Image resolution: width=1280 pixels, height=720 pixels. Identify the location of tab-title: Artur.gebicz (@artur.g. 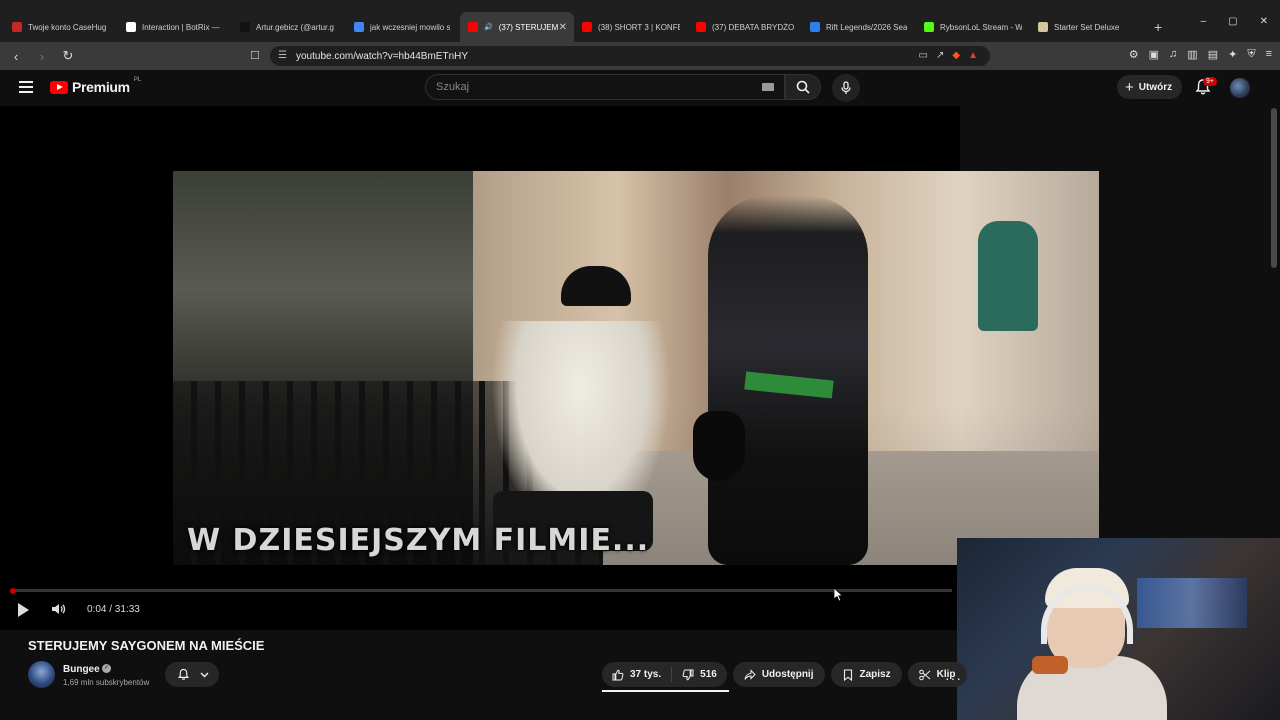
(295, 27).